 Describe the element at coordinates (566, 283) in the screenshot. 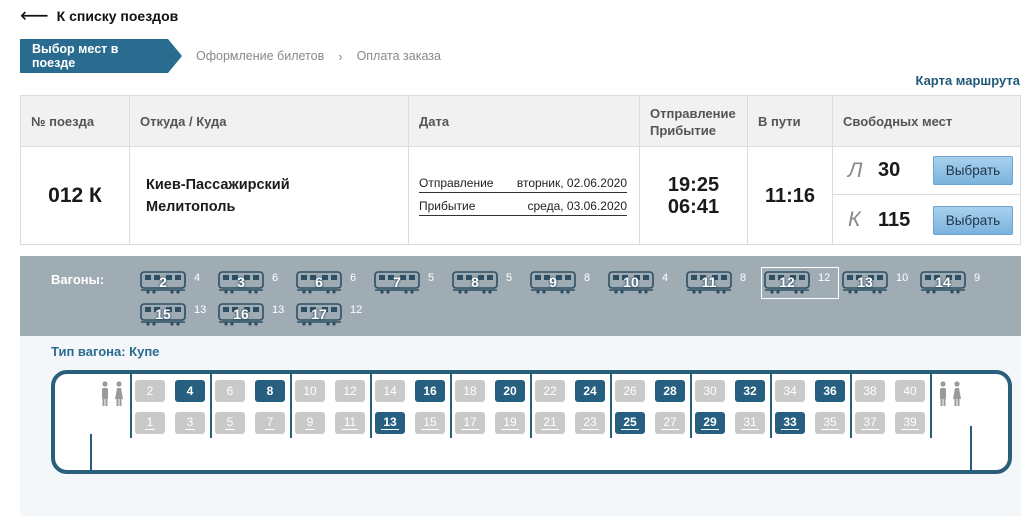

I see `wagon-9: 98` at that location.